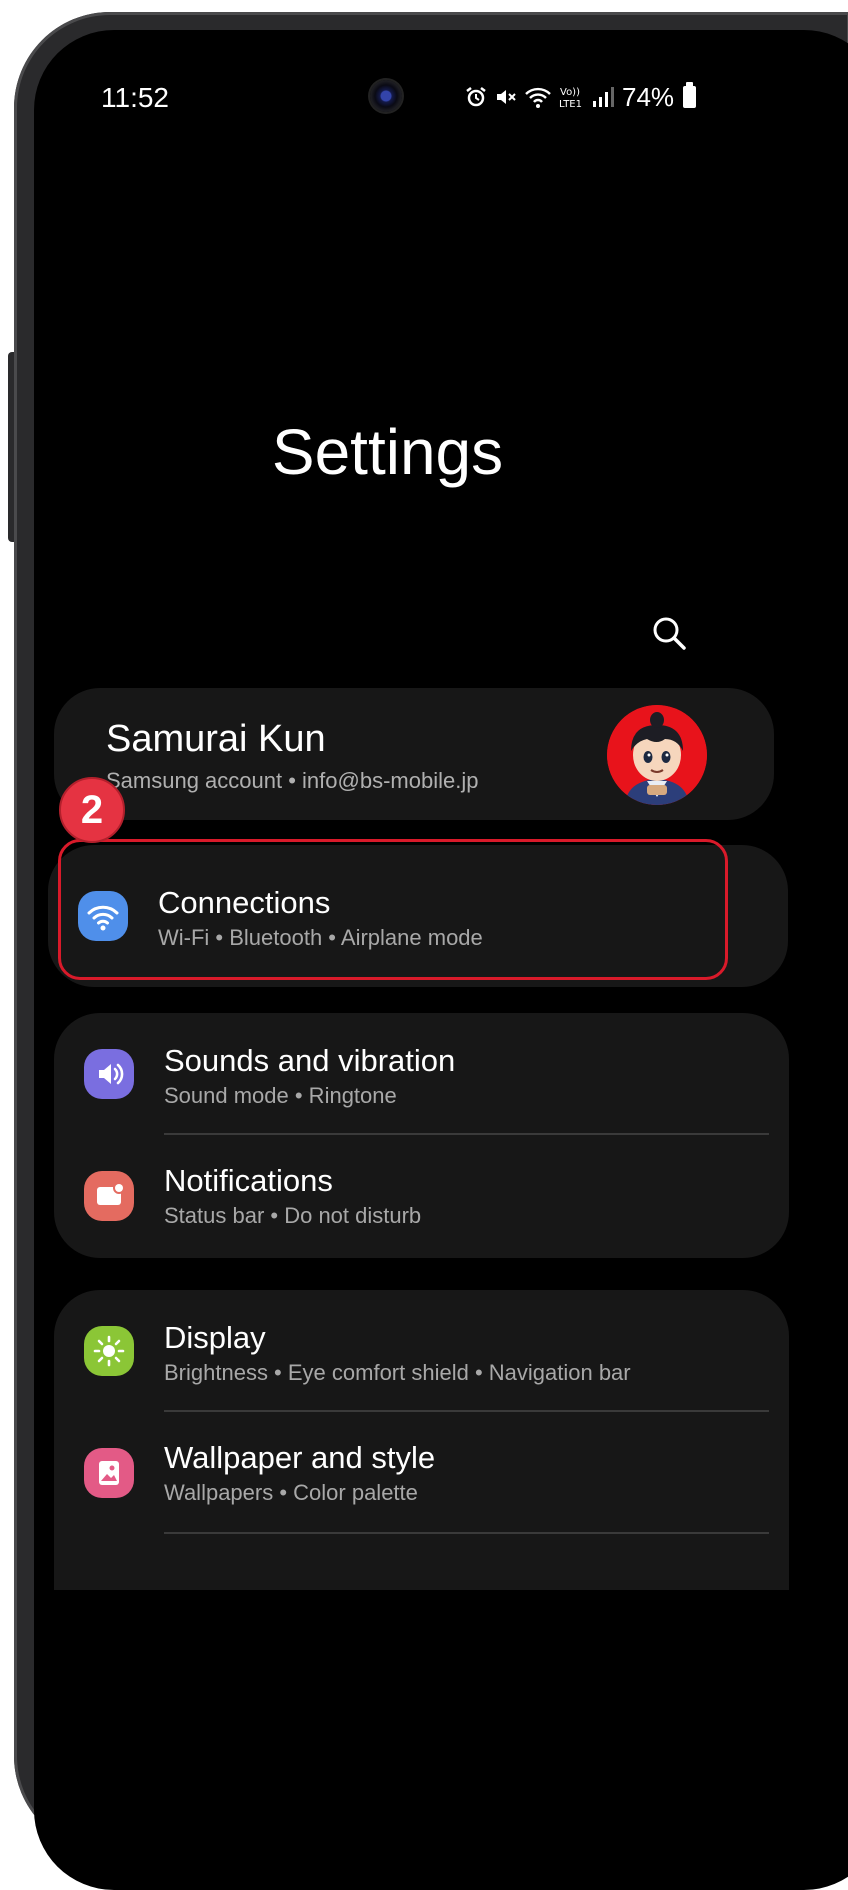 Image resolution: width=848 pixels, height=1890 pixels. Describe the element at coordinates (109, 1473) in the screenshot. I see `wallpaper-icon` at that location.